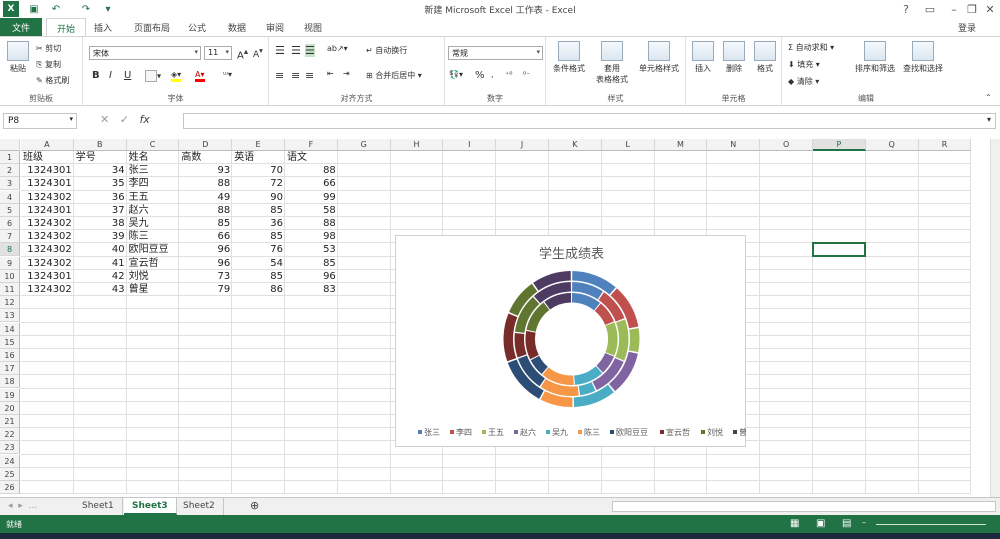  I want to click on cell-d5: 88, so click(205, 210).